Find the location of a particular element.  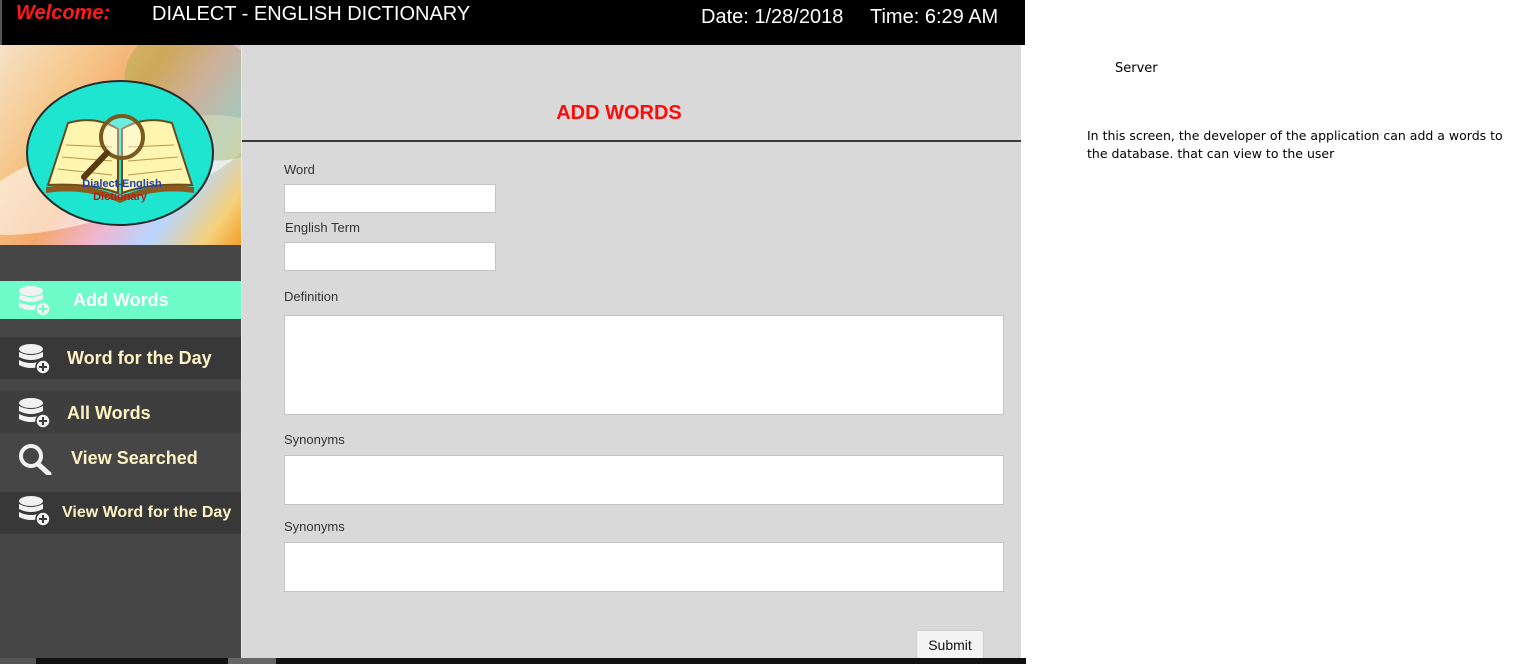

sidebar-item-word-for-the-day: Word for the Day is located at coordinates (121, 358).